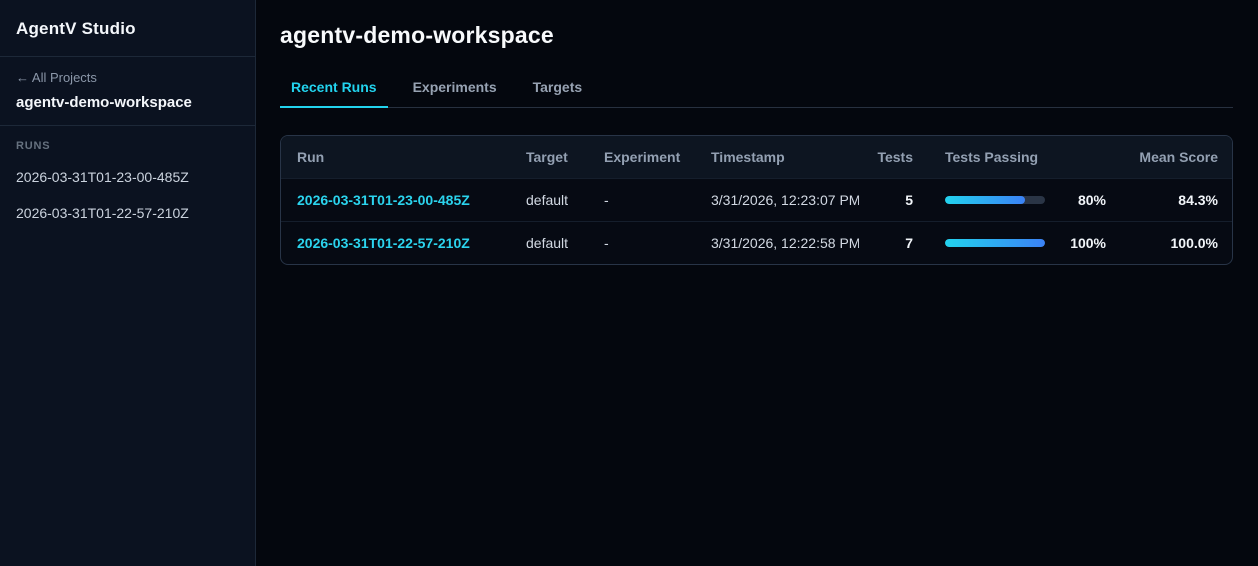 The height and width of the screenshot is (566, 1258). I want to click on tab-experiments: Experiments, so click(455, 91).